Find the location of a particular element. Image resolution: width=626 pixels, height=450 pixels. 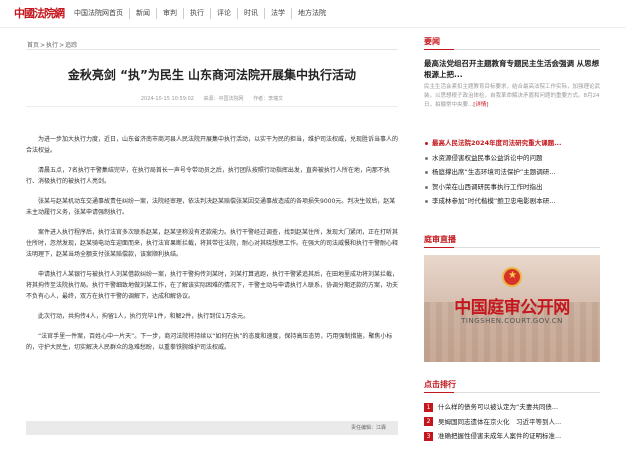

tingshen-brand: 中国庭审公开网 is located at coordinates (512, 308).